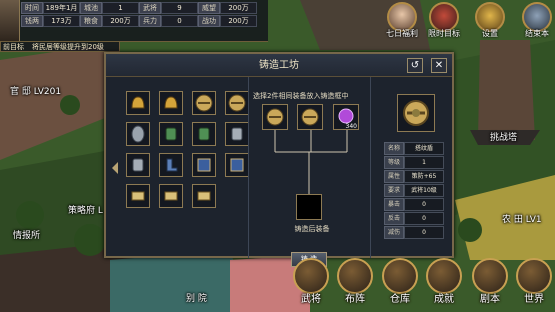 The height and width of the screenshot is (312, 555). What do you see at coordinates (490, 299) in the screenshot?
I see `scenario-label: 剧本` at bounding box center [490, 299].